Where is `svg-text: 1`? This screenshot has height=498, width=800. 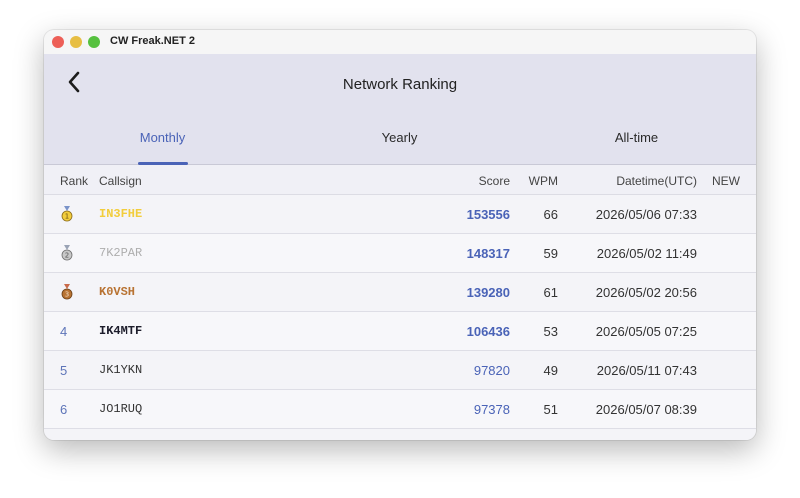 svg-text: 1 is located at coordinates (67, 217).